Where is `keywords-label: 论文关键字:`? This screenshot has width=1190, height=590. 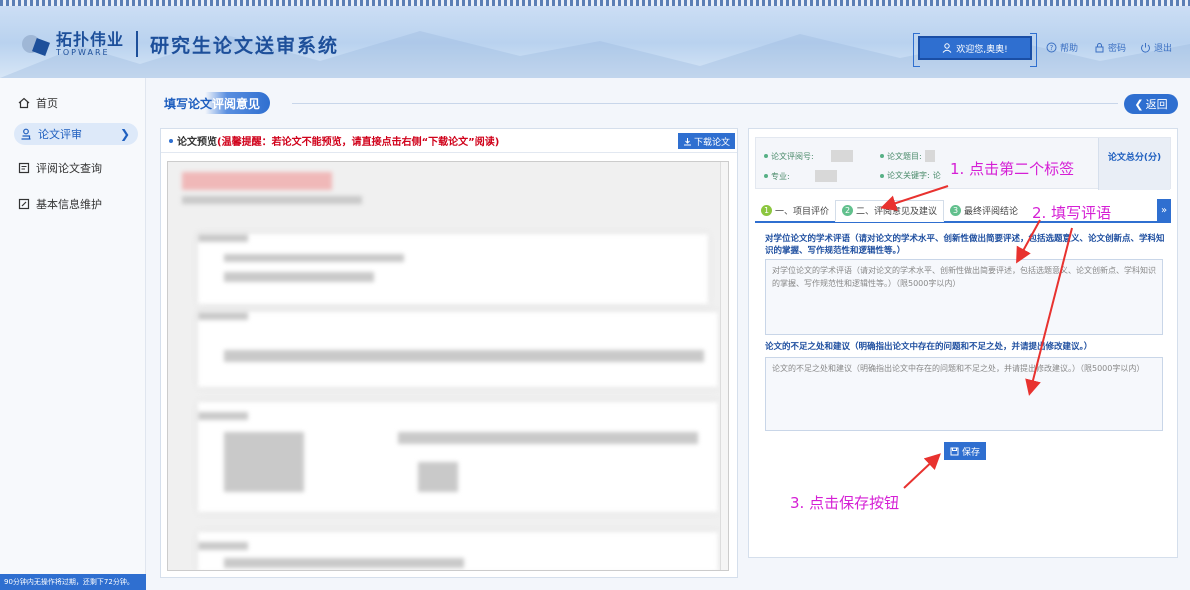 keywords-label: 论文关键字: is located at coordinates (908, 175).